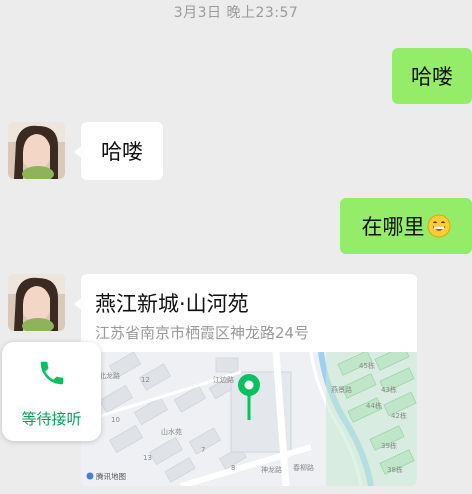 The image size is (472, 494). What do you see at coordinates (52, 373) in the screenshot?
I see `phone-icon` at bounding box center [52, 373].